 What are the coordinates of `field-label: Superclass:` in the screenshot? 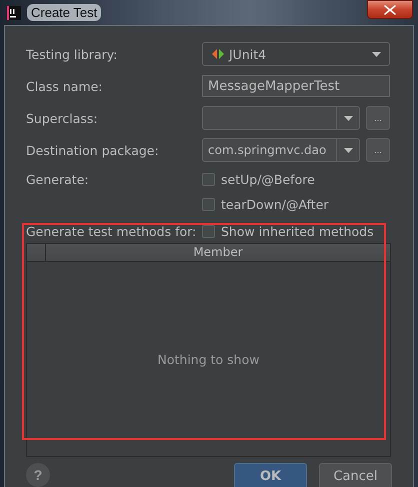 It's located at (62, 118).